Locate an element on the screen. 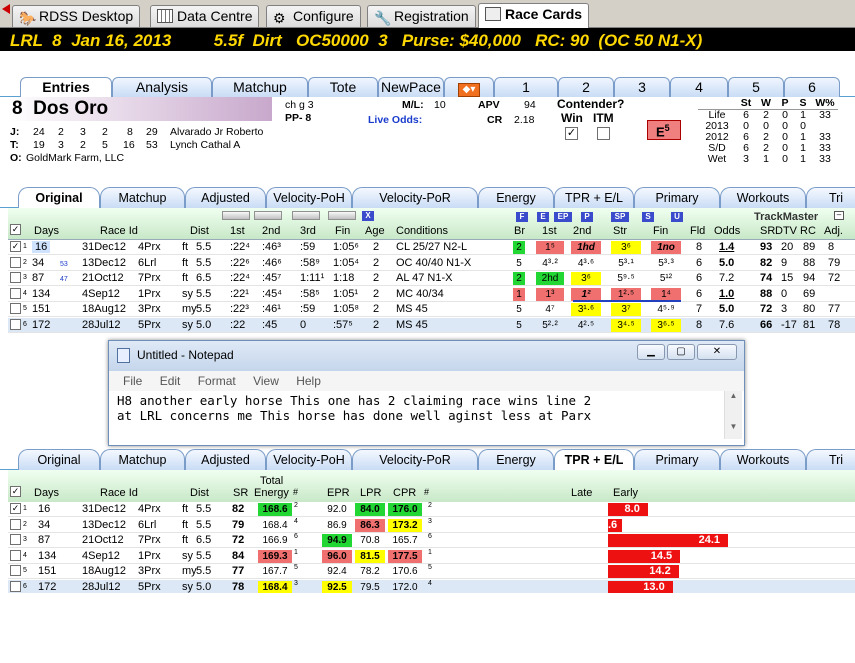 The image size is (855, 663). tab-entries: Entries is located at coordinates (66, 87).